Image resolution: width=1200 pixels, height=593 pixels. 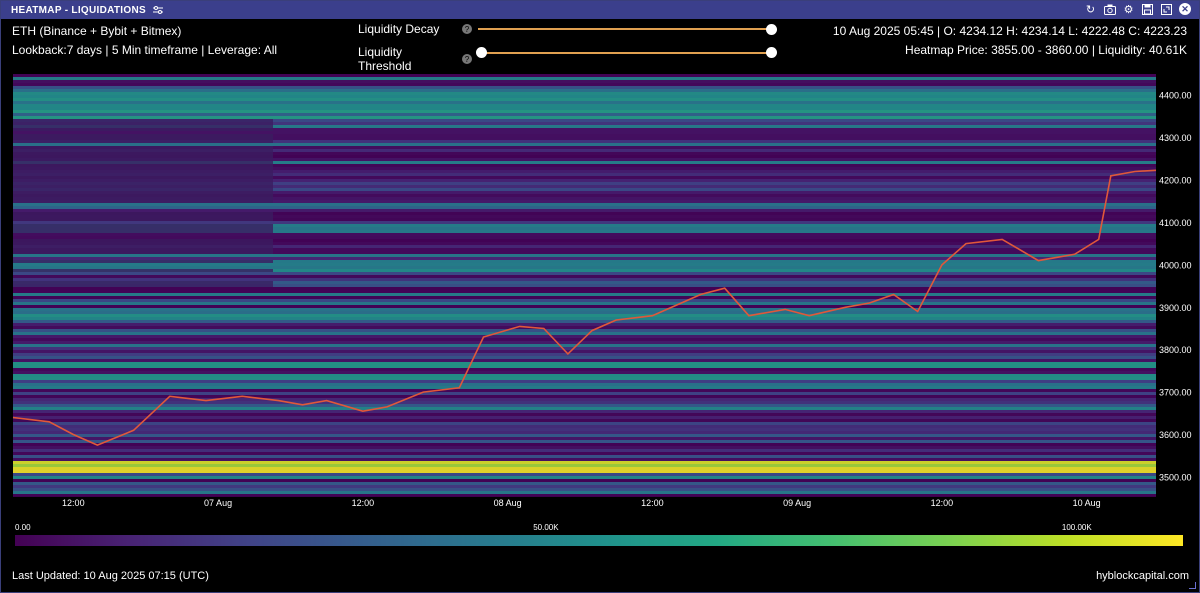 What do you see at coordinates (481, 52) in the screenshot?
I see `liquidity-threshold-min-knob` at bounding box center [481, 52].